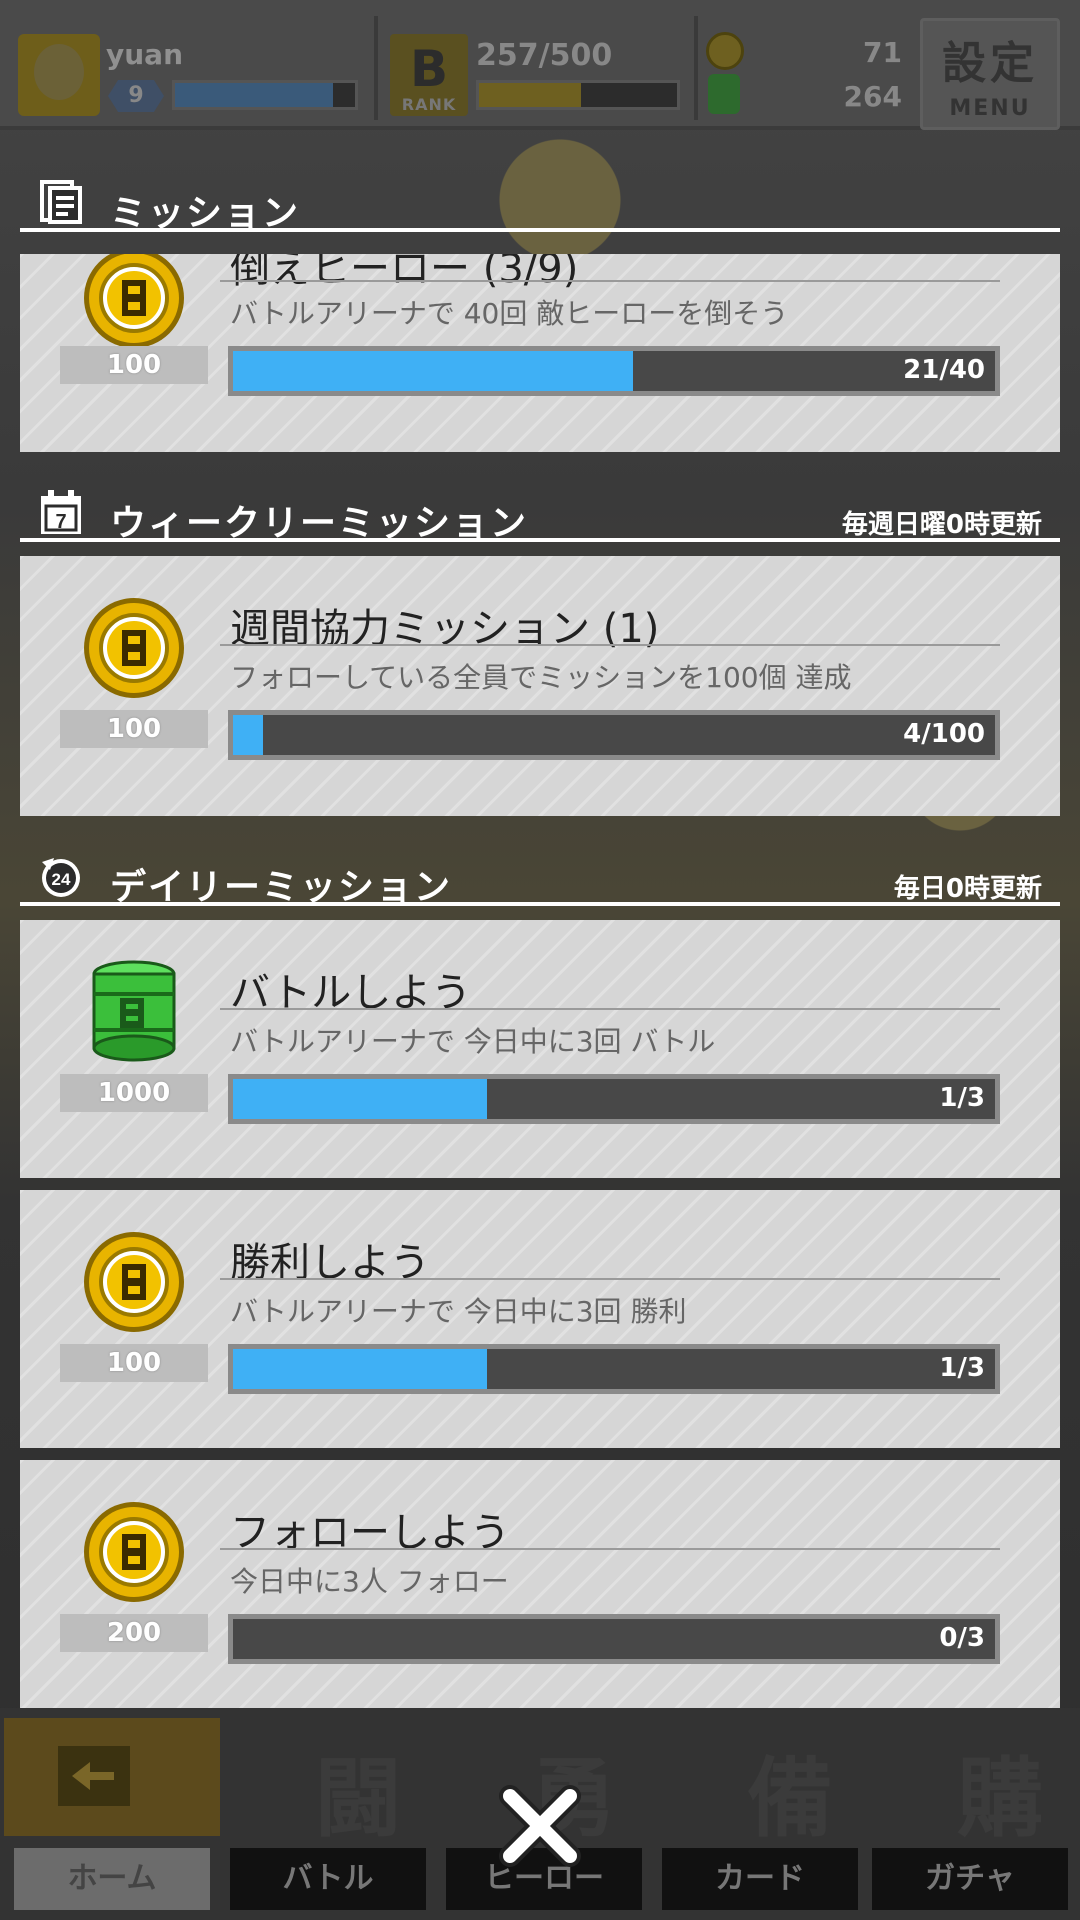  Describe the element at coordinates (254, 95) in the screenshot. I see `xp-bar-fill` at that location.